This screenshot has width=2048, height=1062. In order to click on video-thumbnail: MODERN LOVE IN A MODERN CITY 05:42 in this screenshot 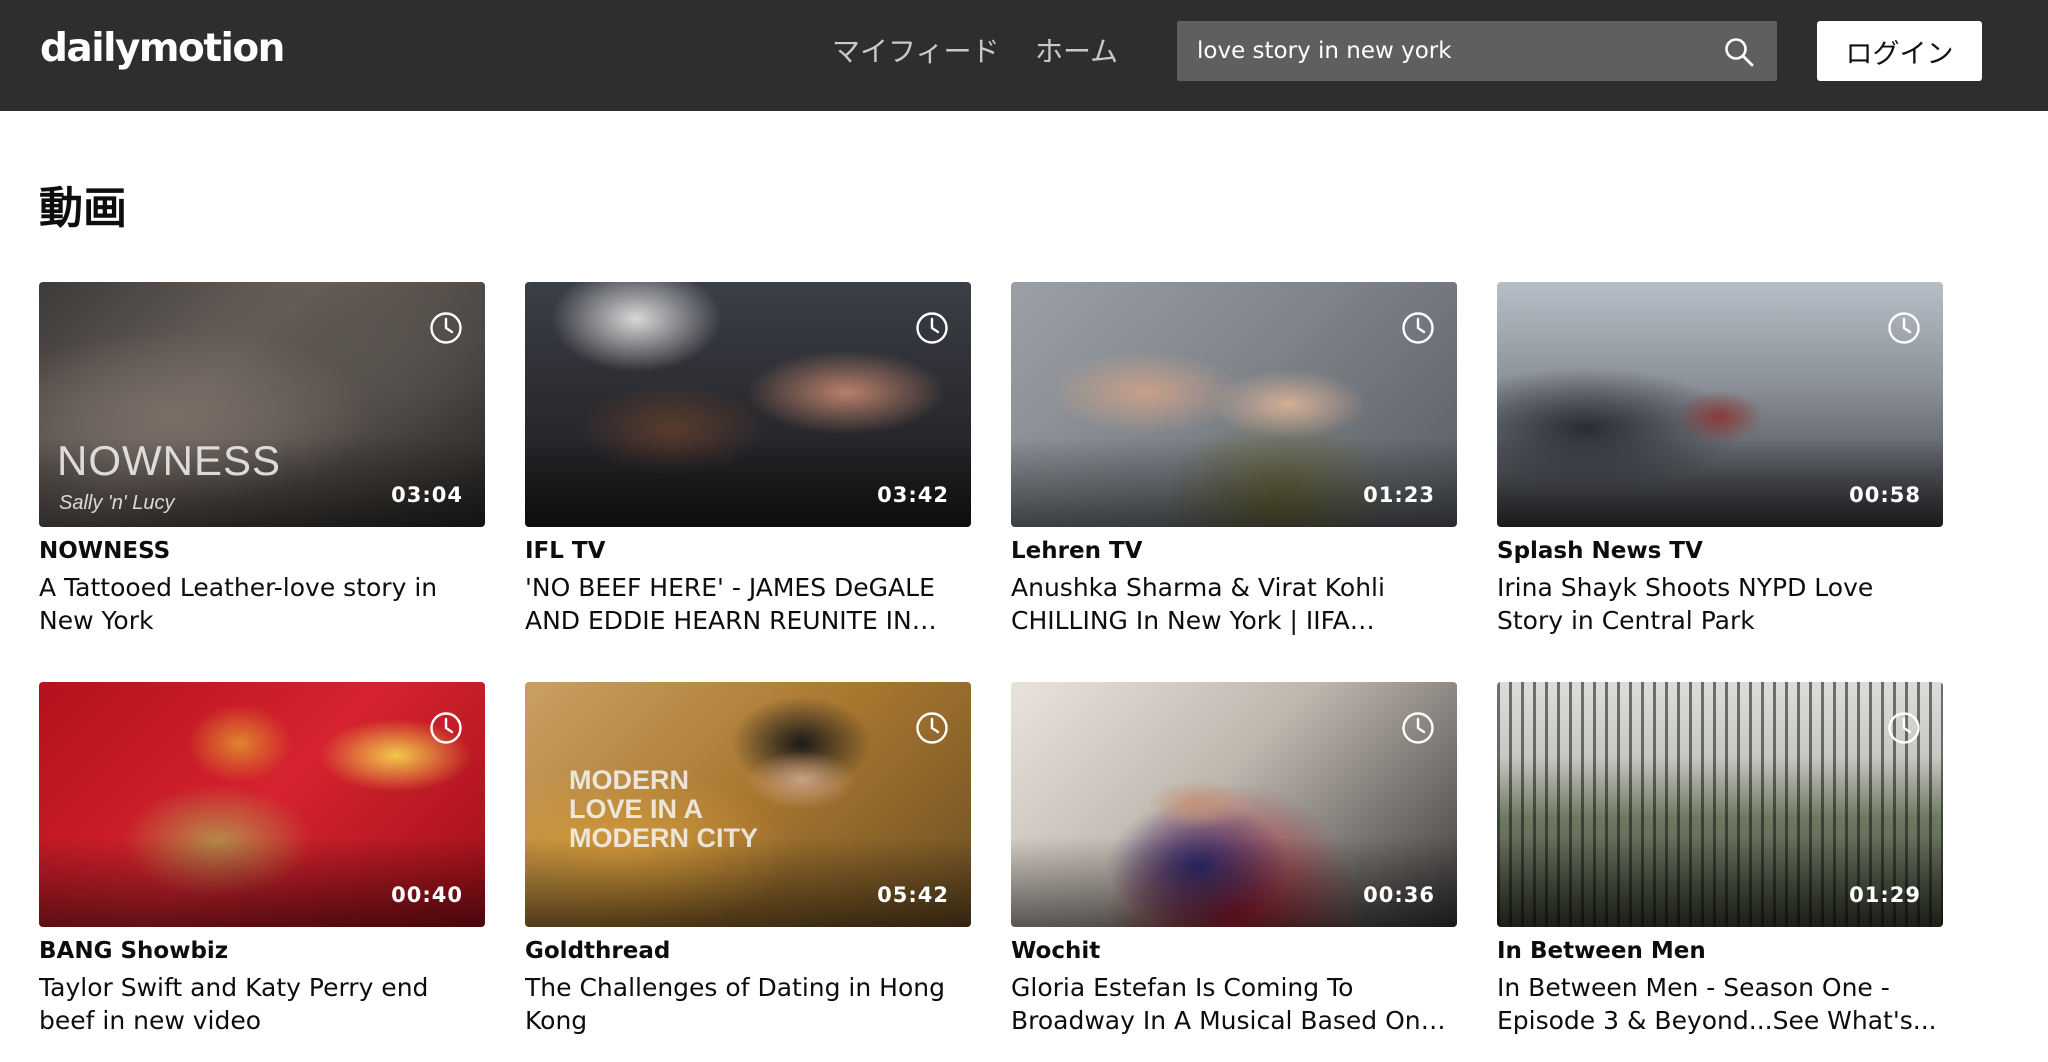, I will do `click(748, 804)`.